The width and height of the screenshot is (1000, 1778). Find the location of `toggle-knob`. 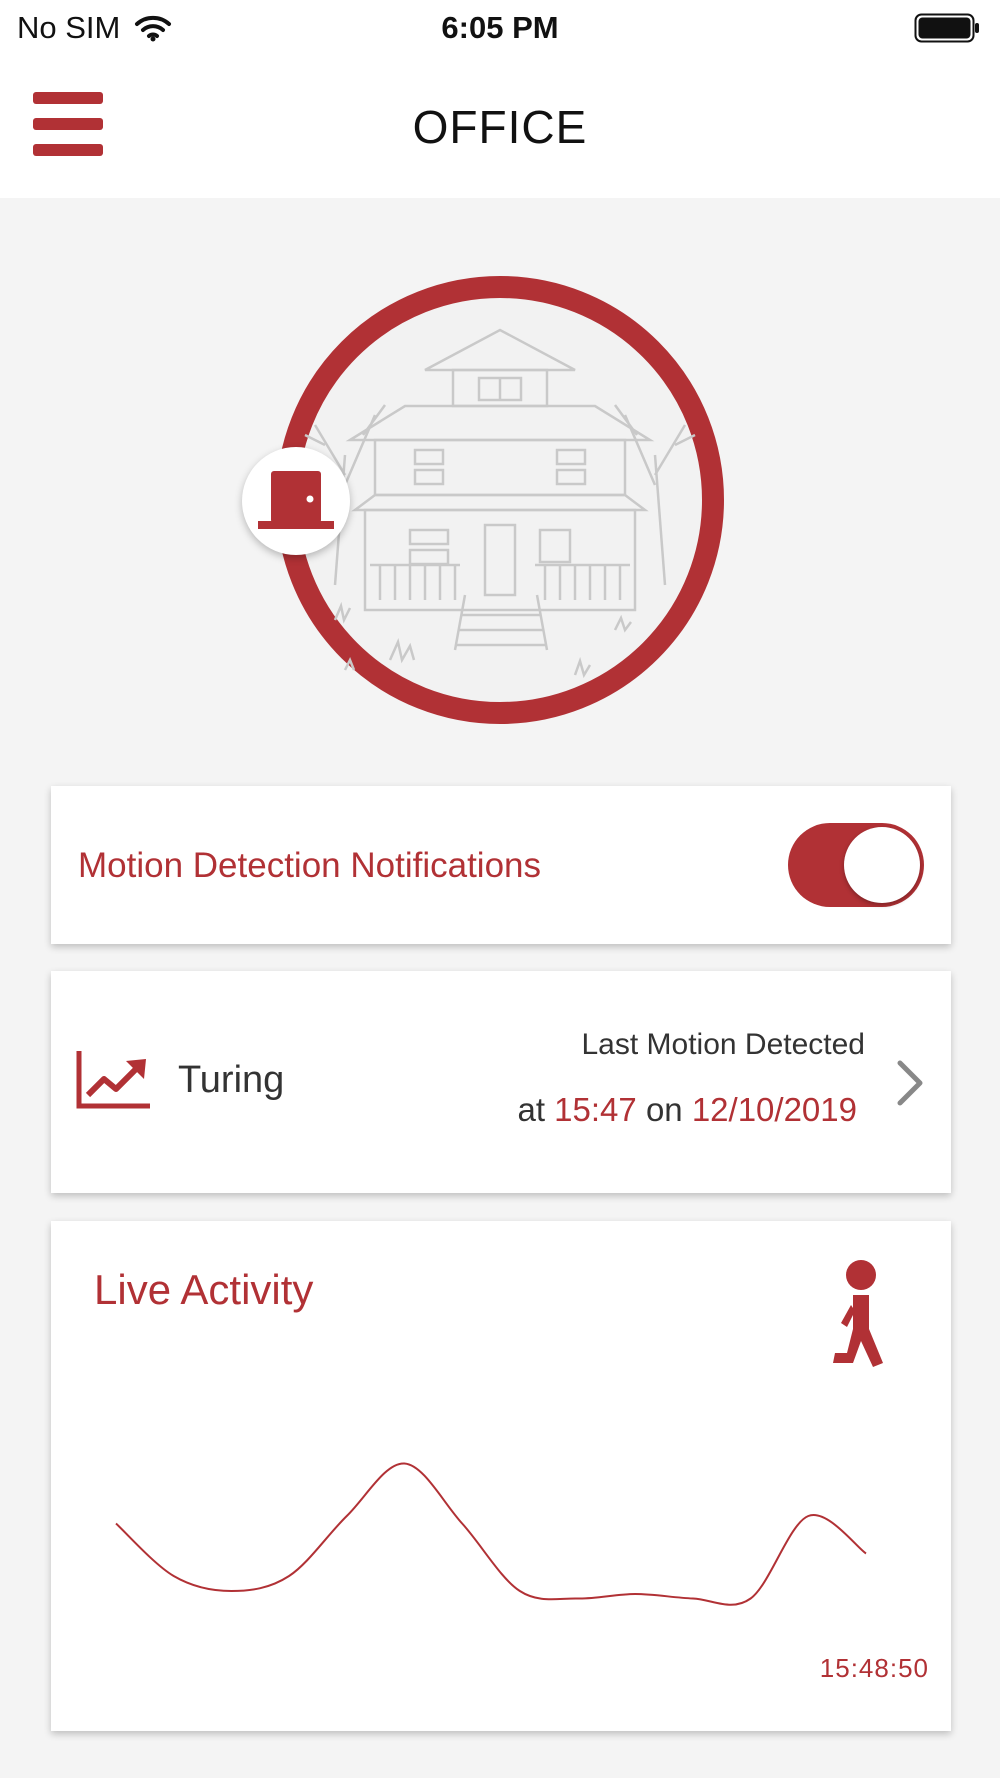

toggle-knob is located at coordinates (882, 865).